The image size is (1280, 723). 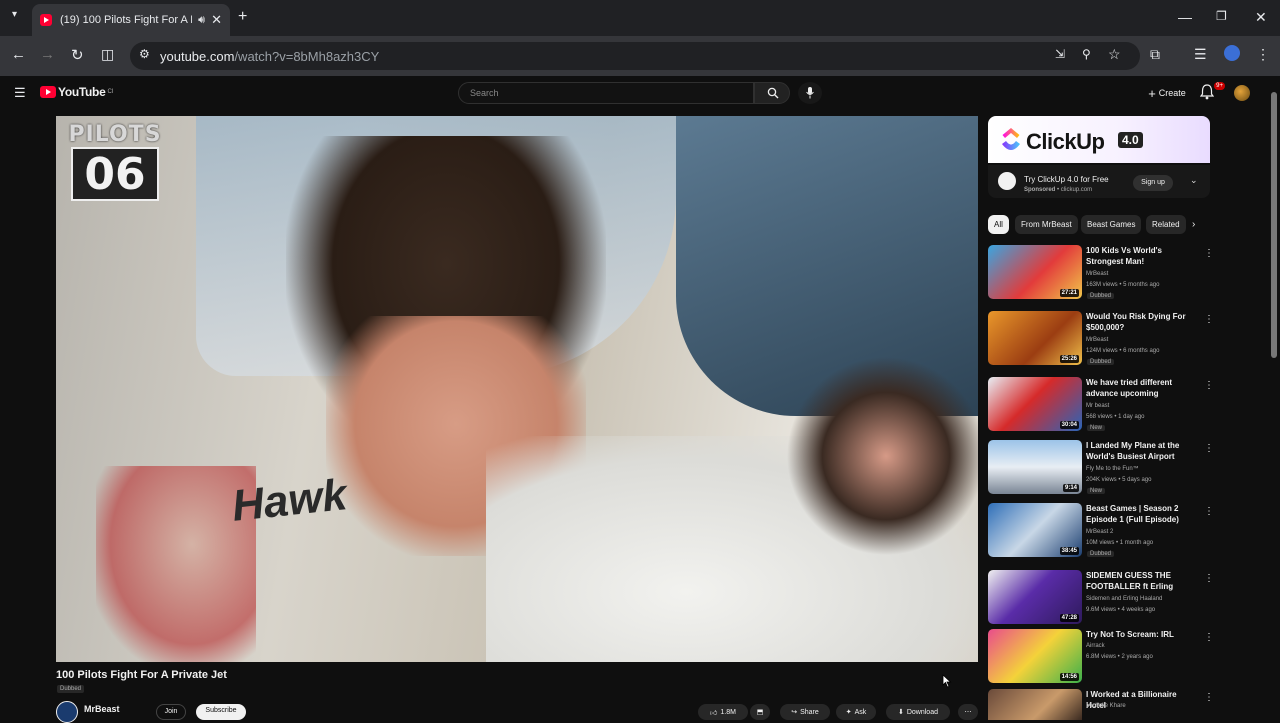 I want to click on forward-icon: →, so click(x=47, y=54).